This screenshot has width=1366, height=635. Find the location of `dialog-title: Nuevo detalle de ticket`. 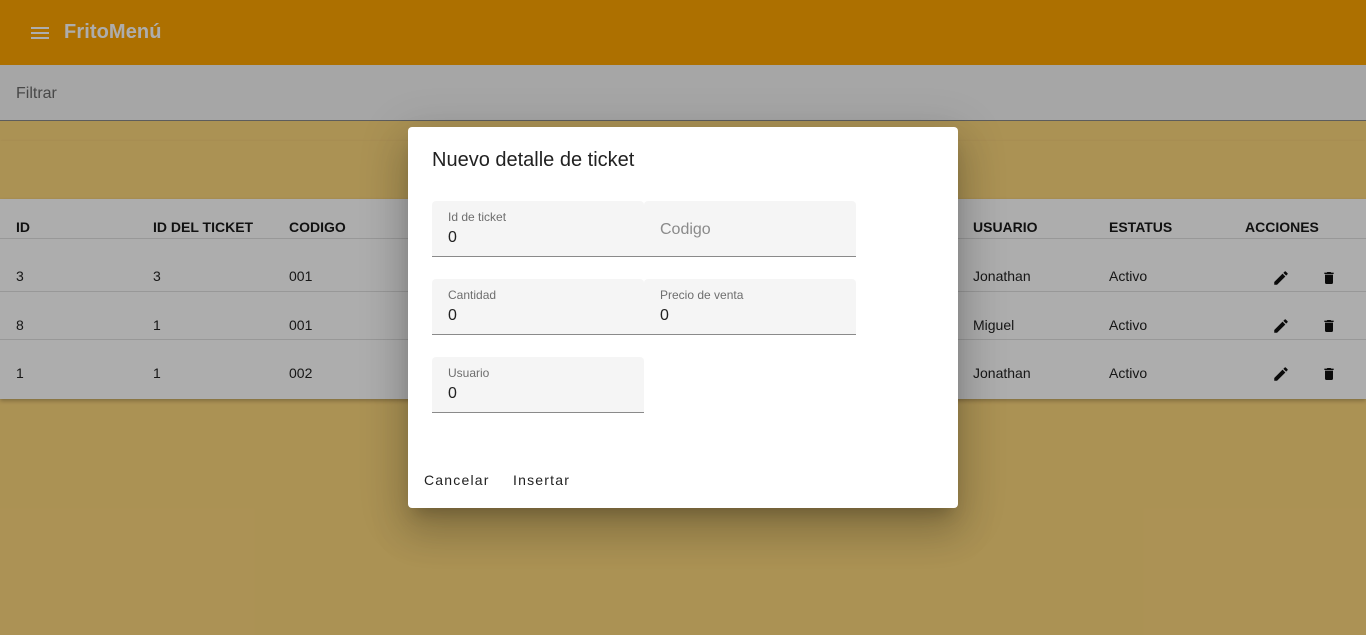

dialog-title: Nuevo detalle de ticket is located at coordinates (533, 160).